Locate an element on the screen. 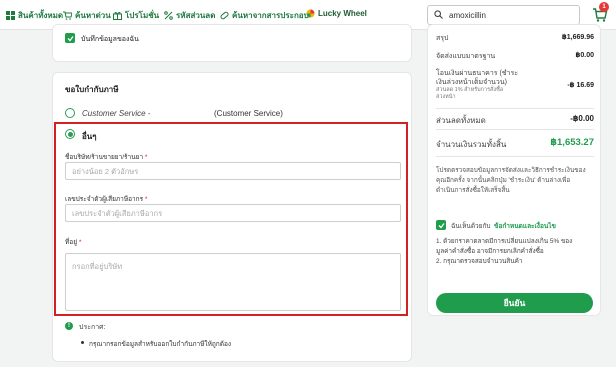  save-info-label: บันทึกข้อมูลของฉัน is located at coordinates (110, 39).